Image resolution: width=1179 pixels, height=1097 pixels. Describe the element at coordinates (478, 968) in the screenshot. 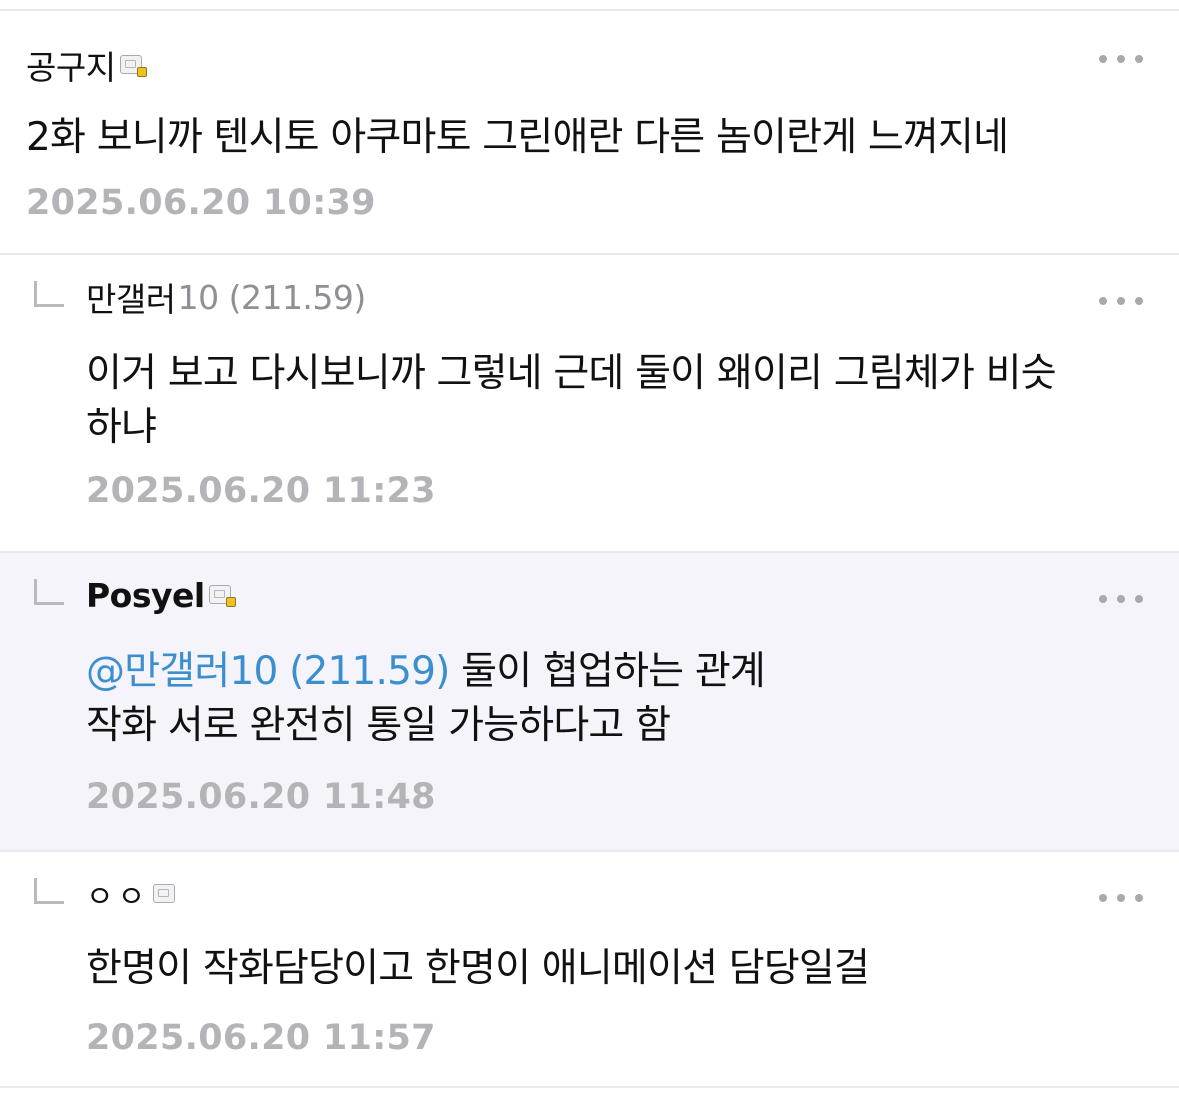

I see `comment-body: 한명이 작화담당이고 한명이 애니메이션 담당일걸` at that location.